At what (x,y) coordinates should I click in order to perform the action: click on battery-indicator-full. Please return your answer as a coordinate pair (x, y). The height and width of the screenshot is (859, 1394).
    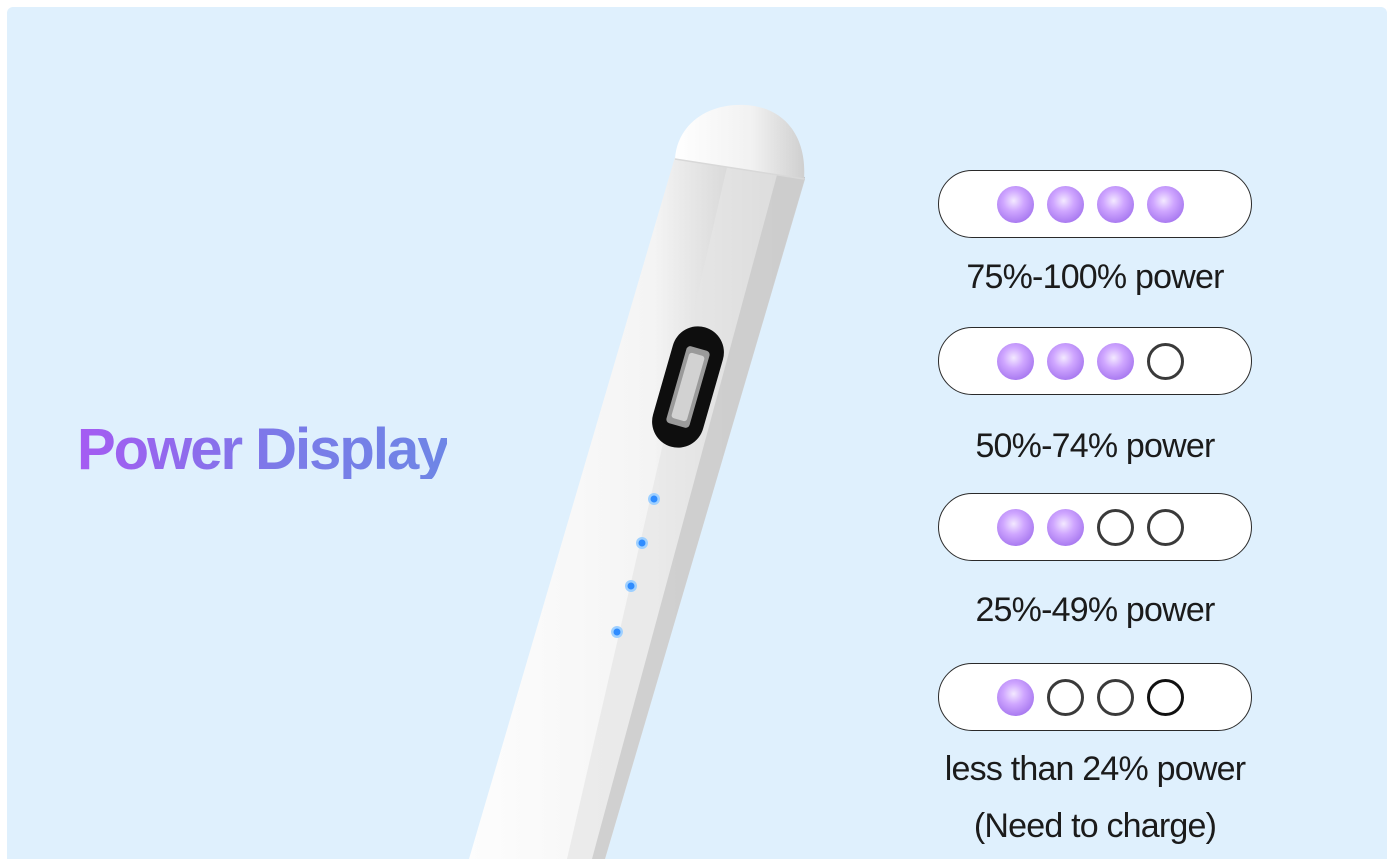
    Looking at the image, I should click on (1095, 204).